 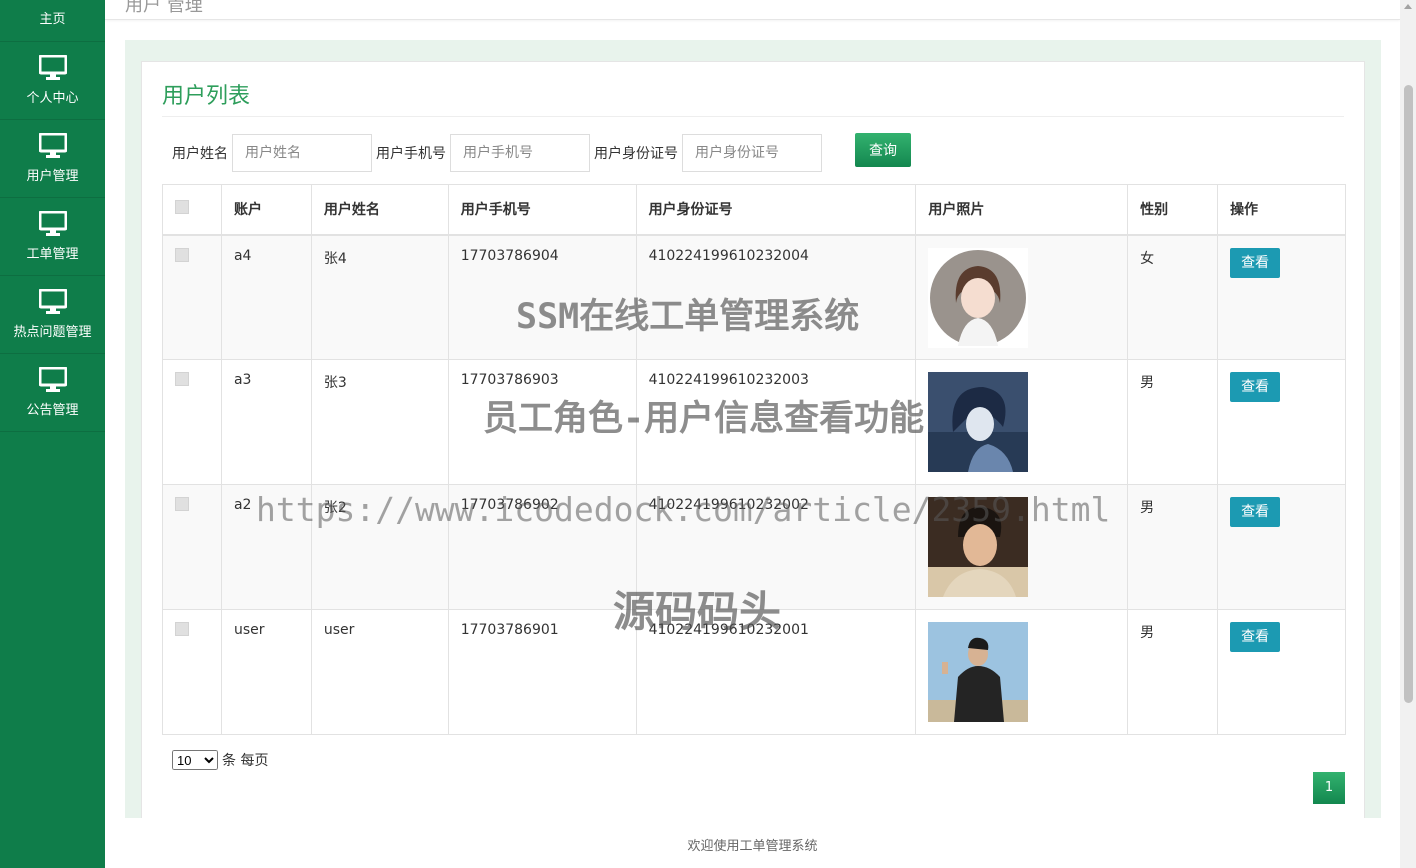 What do you see at coordinates (52, 237) in the screenshot?
I see `sidebar-item-ticket-management: 工单管理` at bounding box center [52, 237].